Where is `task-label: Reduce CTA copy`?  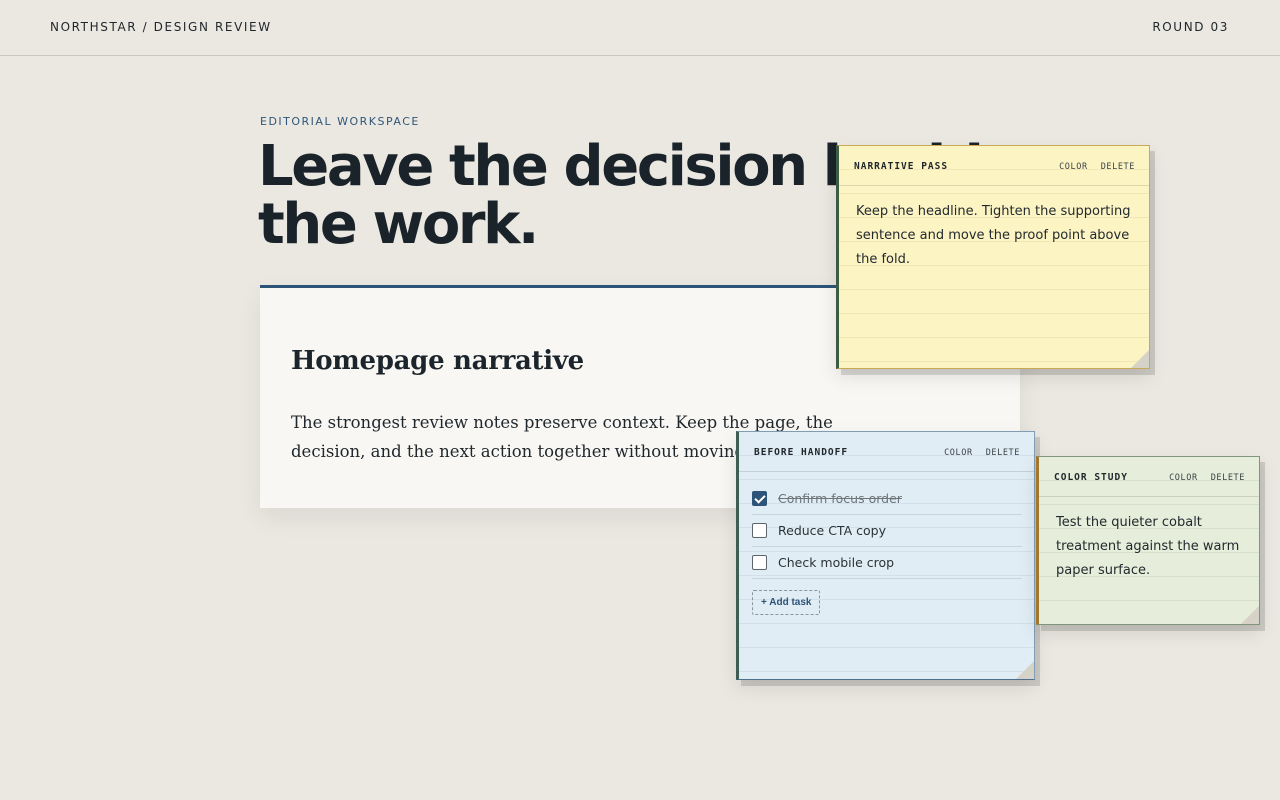
task-label: Reduce CTA copy is located at coordinates (832, 530).